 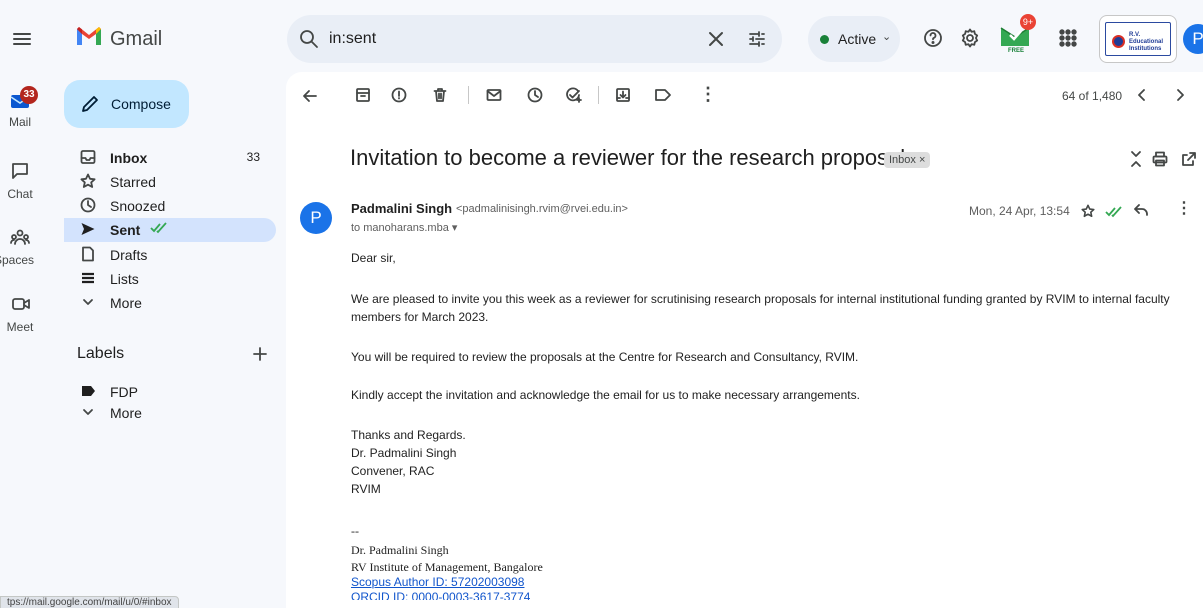 What do you see at coordinates (1028, 22) in the screenshot?
I see `apps-badge: 9+` at bounding box center [1028, 22].